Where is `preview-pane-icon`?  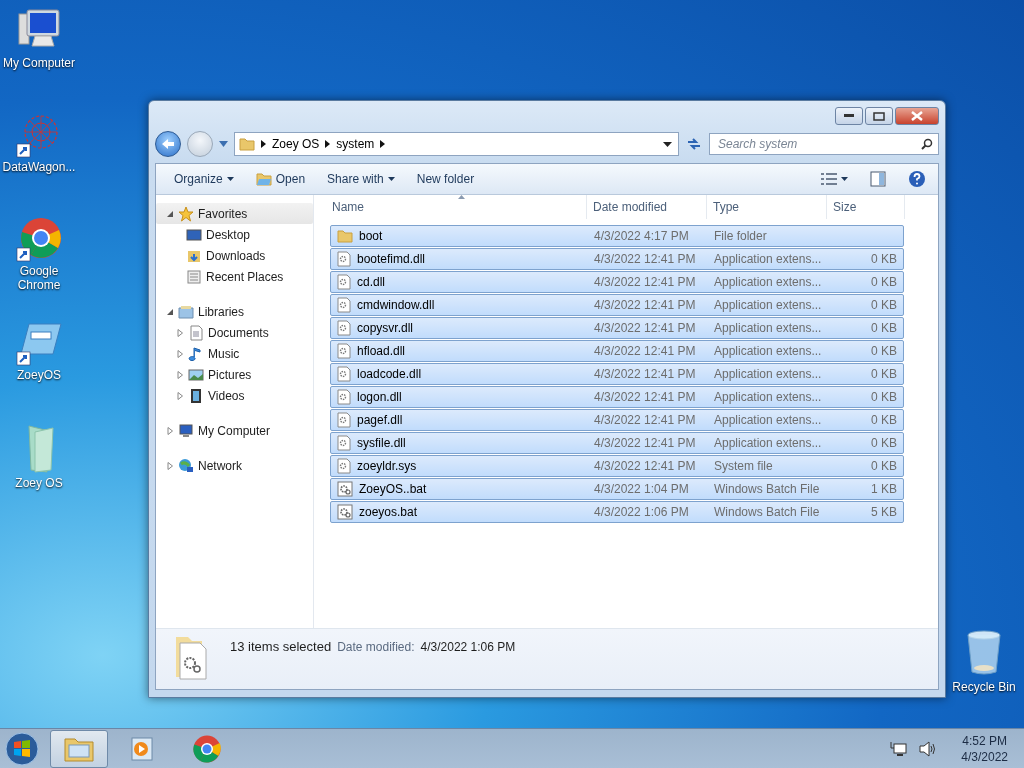
preview-pane-icon is located at coordinates (878, 179).